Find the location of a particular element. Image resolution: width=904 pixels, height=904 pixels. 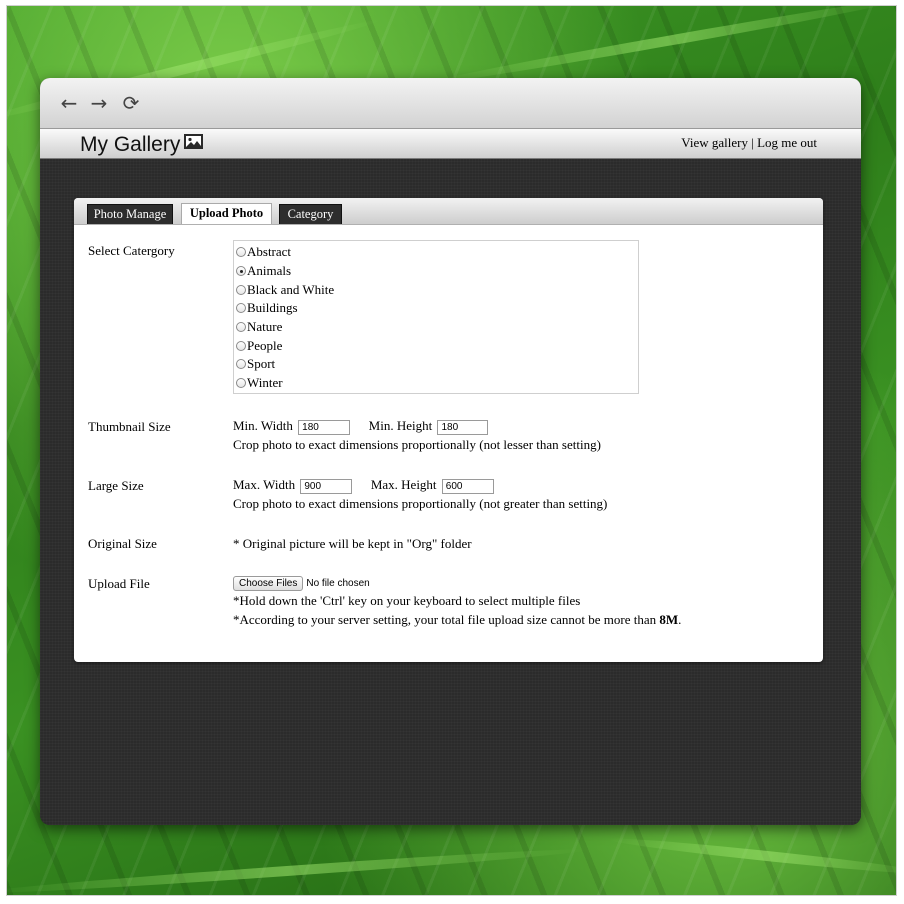

large-size-label: Large Size is located at coordinates (116, 485).